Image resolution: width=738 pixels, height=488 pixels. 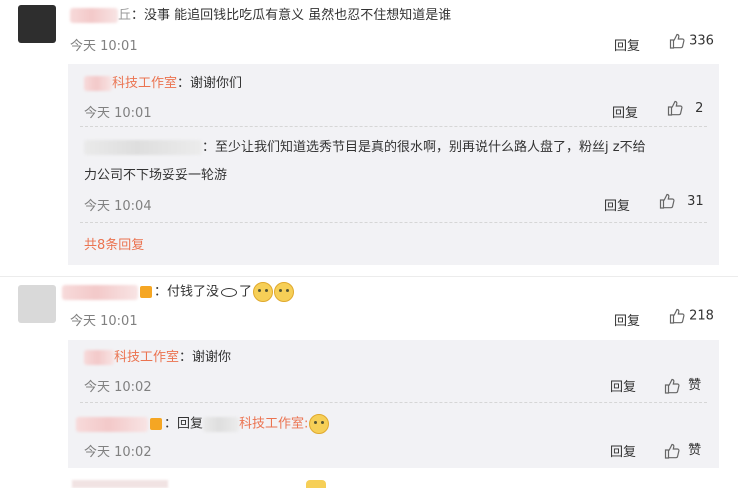 I want to click on reply-2-line2: 力公司不下场妥妥一轮游, so click(x=156, y=175).